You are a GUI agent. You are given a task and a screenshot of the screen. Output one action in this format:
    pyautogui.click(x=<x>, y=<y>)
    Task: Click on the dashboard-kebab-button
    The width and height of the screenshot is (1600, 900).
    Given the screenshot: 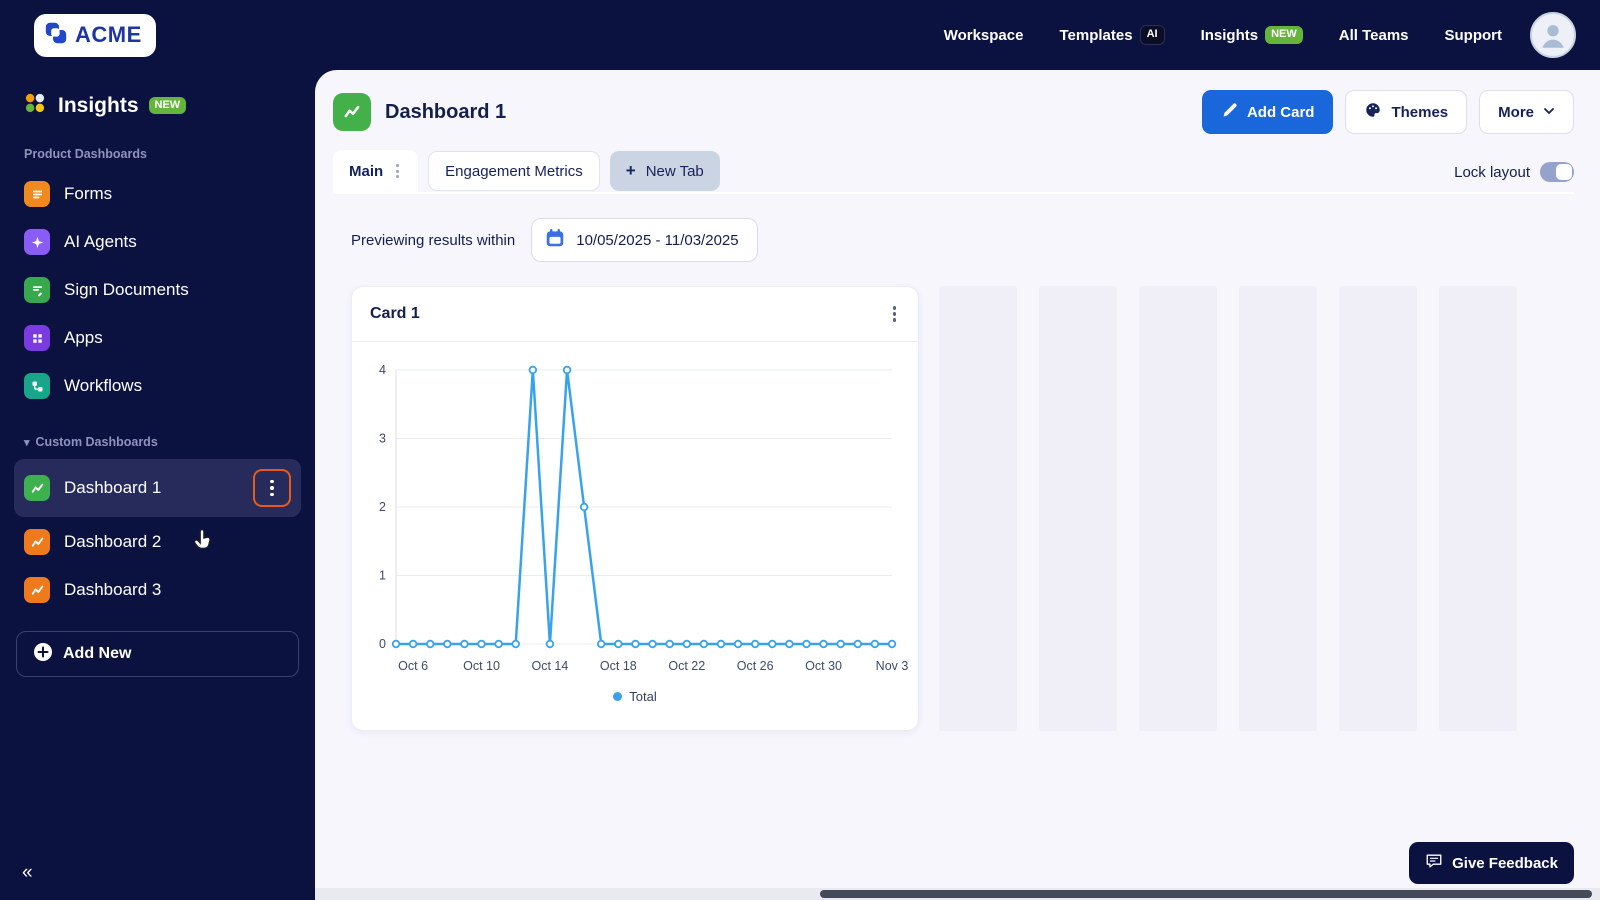 What is the action you would take?
    pyautogui.click(x=272, y=488)
    